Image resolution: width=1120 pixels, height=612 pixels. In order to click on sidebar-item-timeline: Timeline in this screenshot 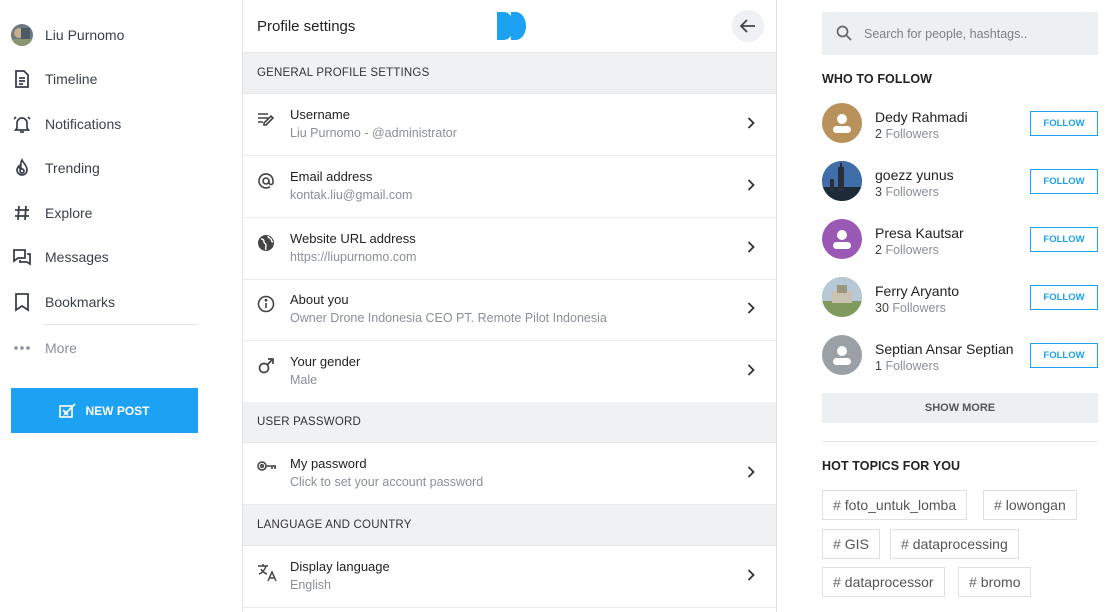, I will do `click(54, 79)`.